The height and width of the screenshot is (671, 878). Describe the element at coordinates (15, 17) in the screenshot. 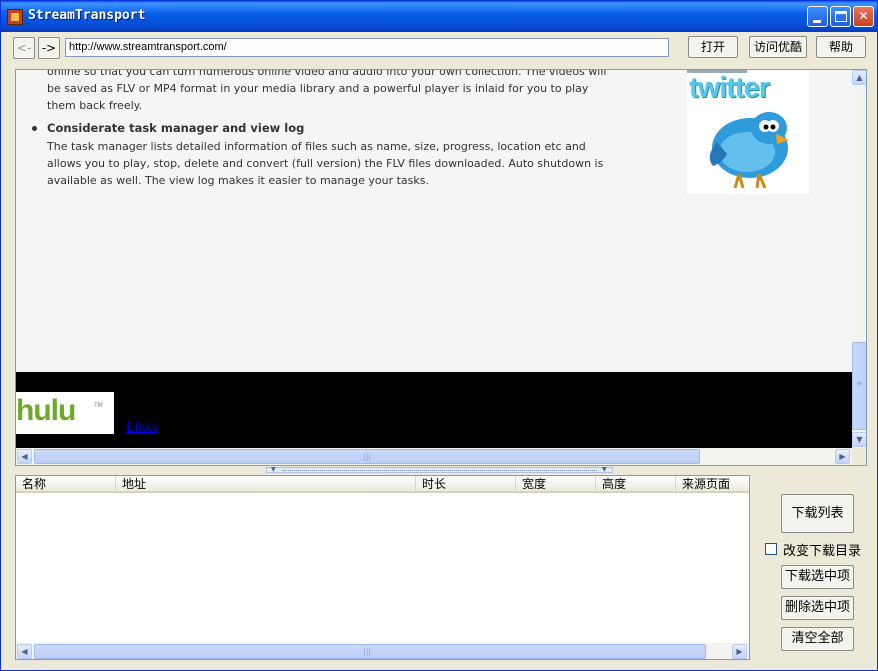

I see `app-icon` at that location.